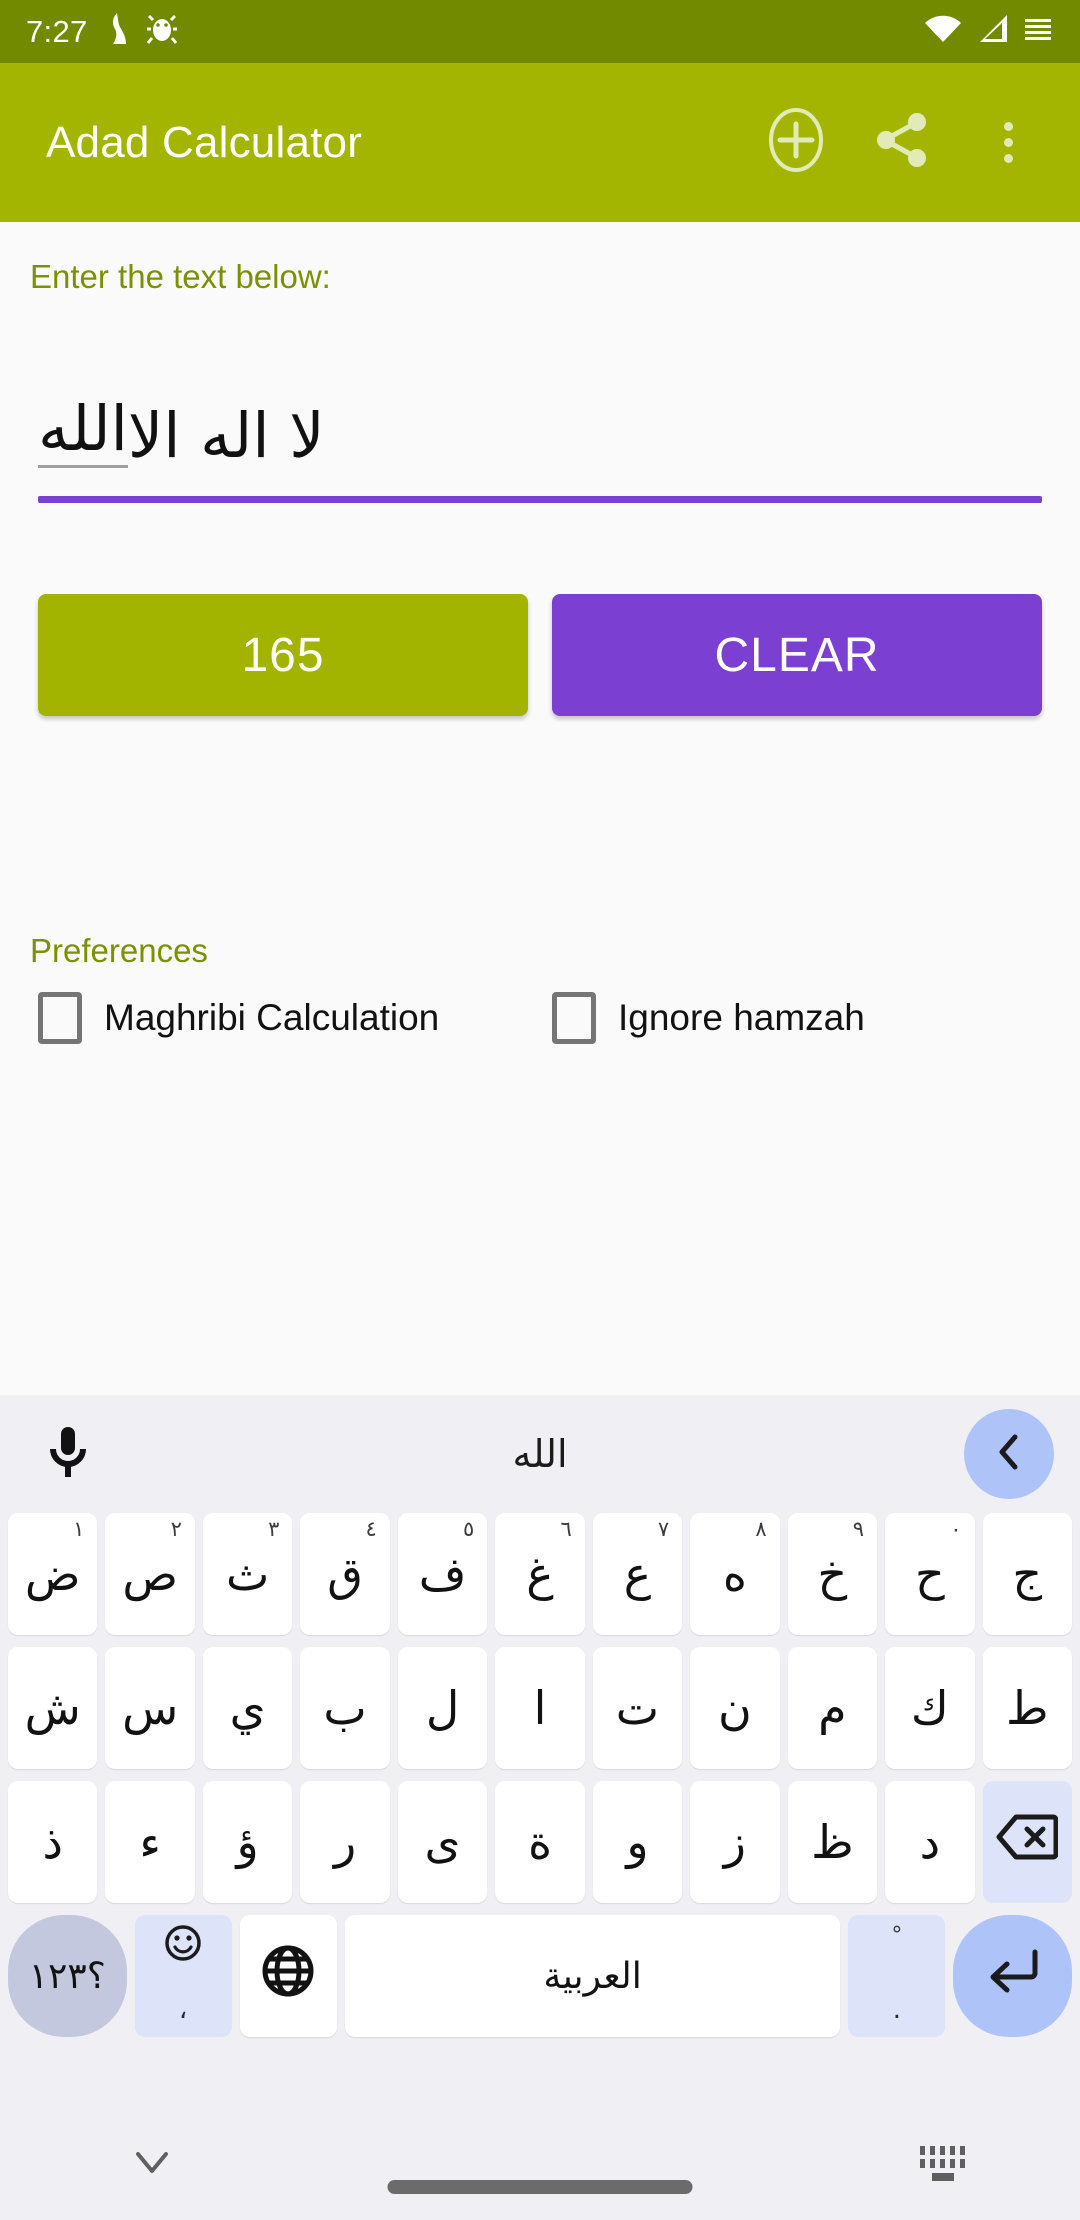 The height and width of the screenshot is (2220, 1080). What do you see at coordinates (540, 1574) in the screenshot?
I see `key-ghain: ٦غ` at bounding box center [540, 1574].